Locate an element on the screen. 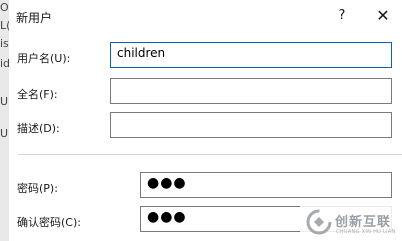 The width and height of the screenshot is (402, 241). fullname-input is located at coordinates (251, 91).